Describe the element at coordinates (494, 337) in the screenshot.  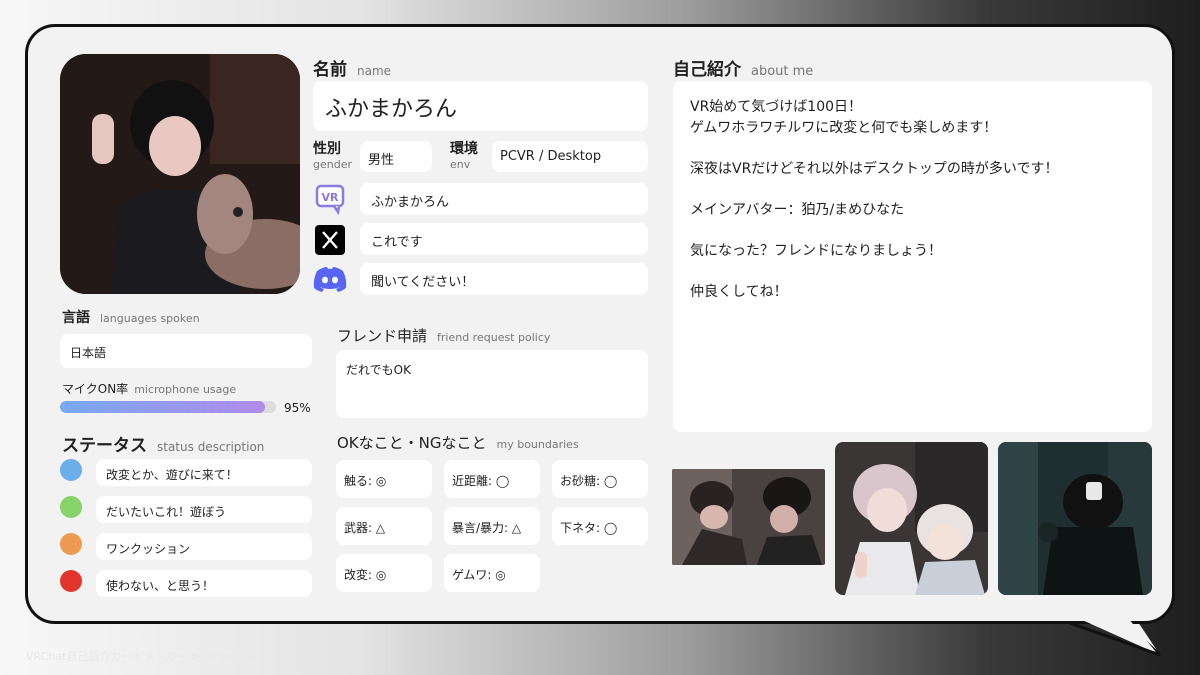
I see `friend-label-en: friend request policy` at that location.